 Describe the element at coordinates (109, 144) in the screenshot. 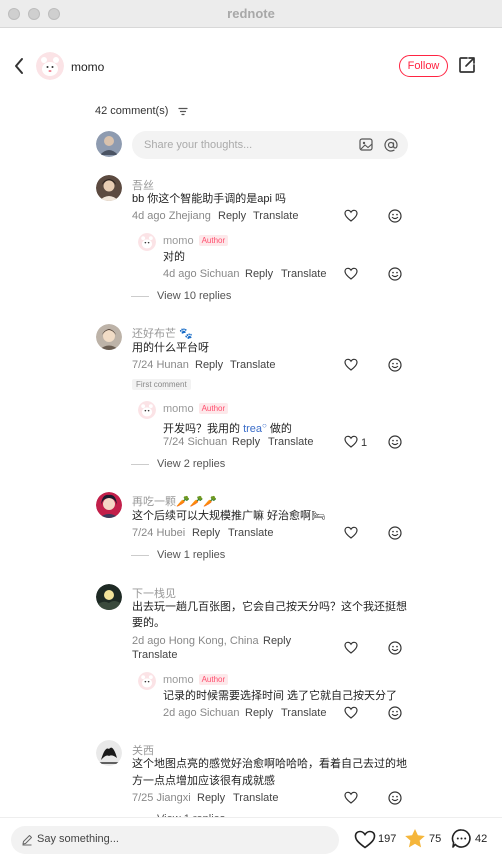

I see `current-user-avatar` at that location.